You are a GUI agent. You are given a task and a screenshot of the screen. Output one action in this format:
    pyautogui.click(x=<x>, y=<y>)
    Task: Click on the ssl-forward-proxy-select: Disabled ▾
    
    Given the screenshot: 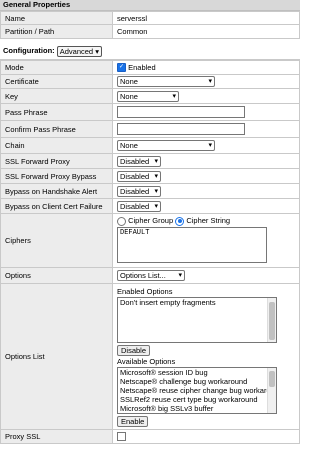 What is the action you would take?
    pyautogui.click(x=139, y=161)
    